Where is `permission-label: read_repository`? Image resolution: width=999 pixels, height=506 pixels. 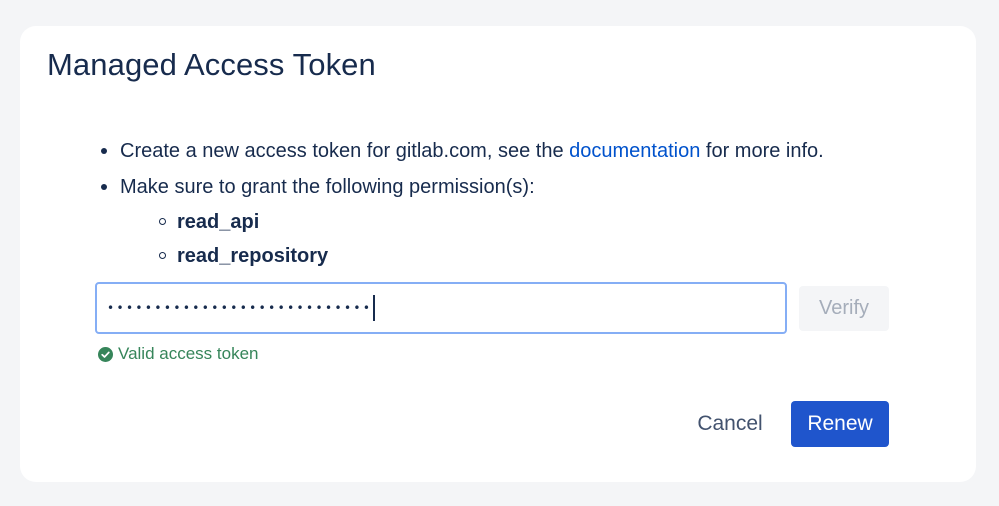
permission-label: read_repository is located at coordinates (253, 256).